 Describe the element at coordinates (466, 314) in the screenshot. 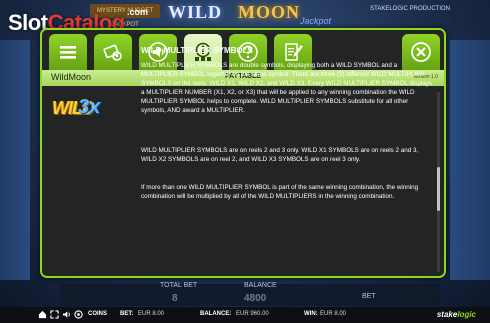

I see `brand-logic: logic` at that location.